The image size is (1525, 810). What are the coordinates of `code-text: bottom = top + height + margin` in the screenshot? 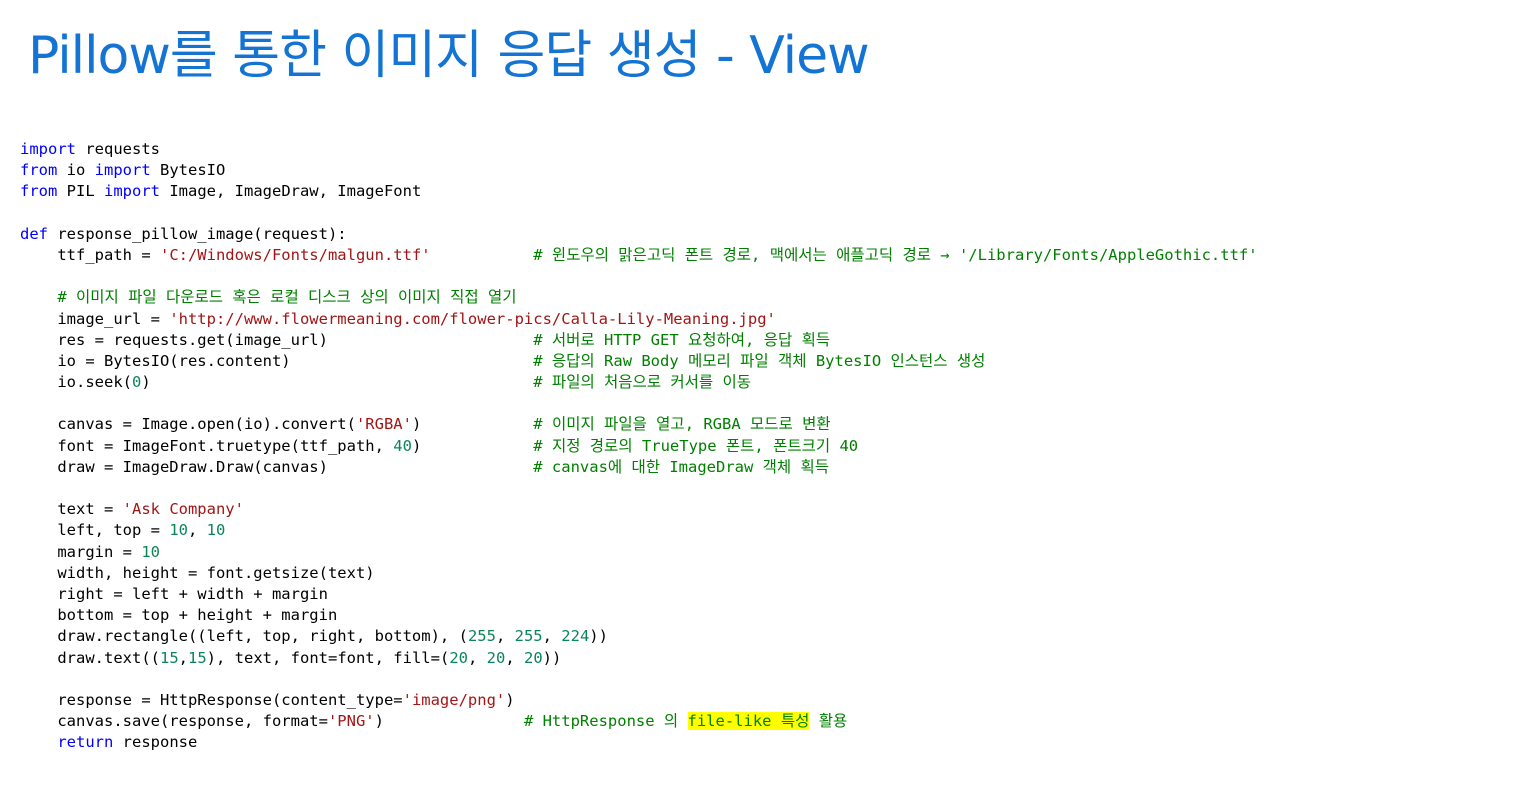 It's located at (179, 615).